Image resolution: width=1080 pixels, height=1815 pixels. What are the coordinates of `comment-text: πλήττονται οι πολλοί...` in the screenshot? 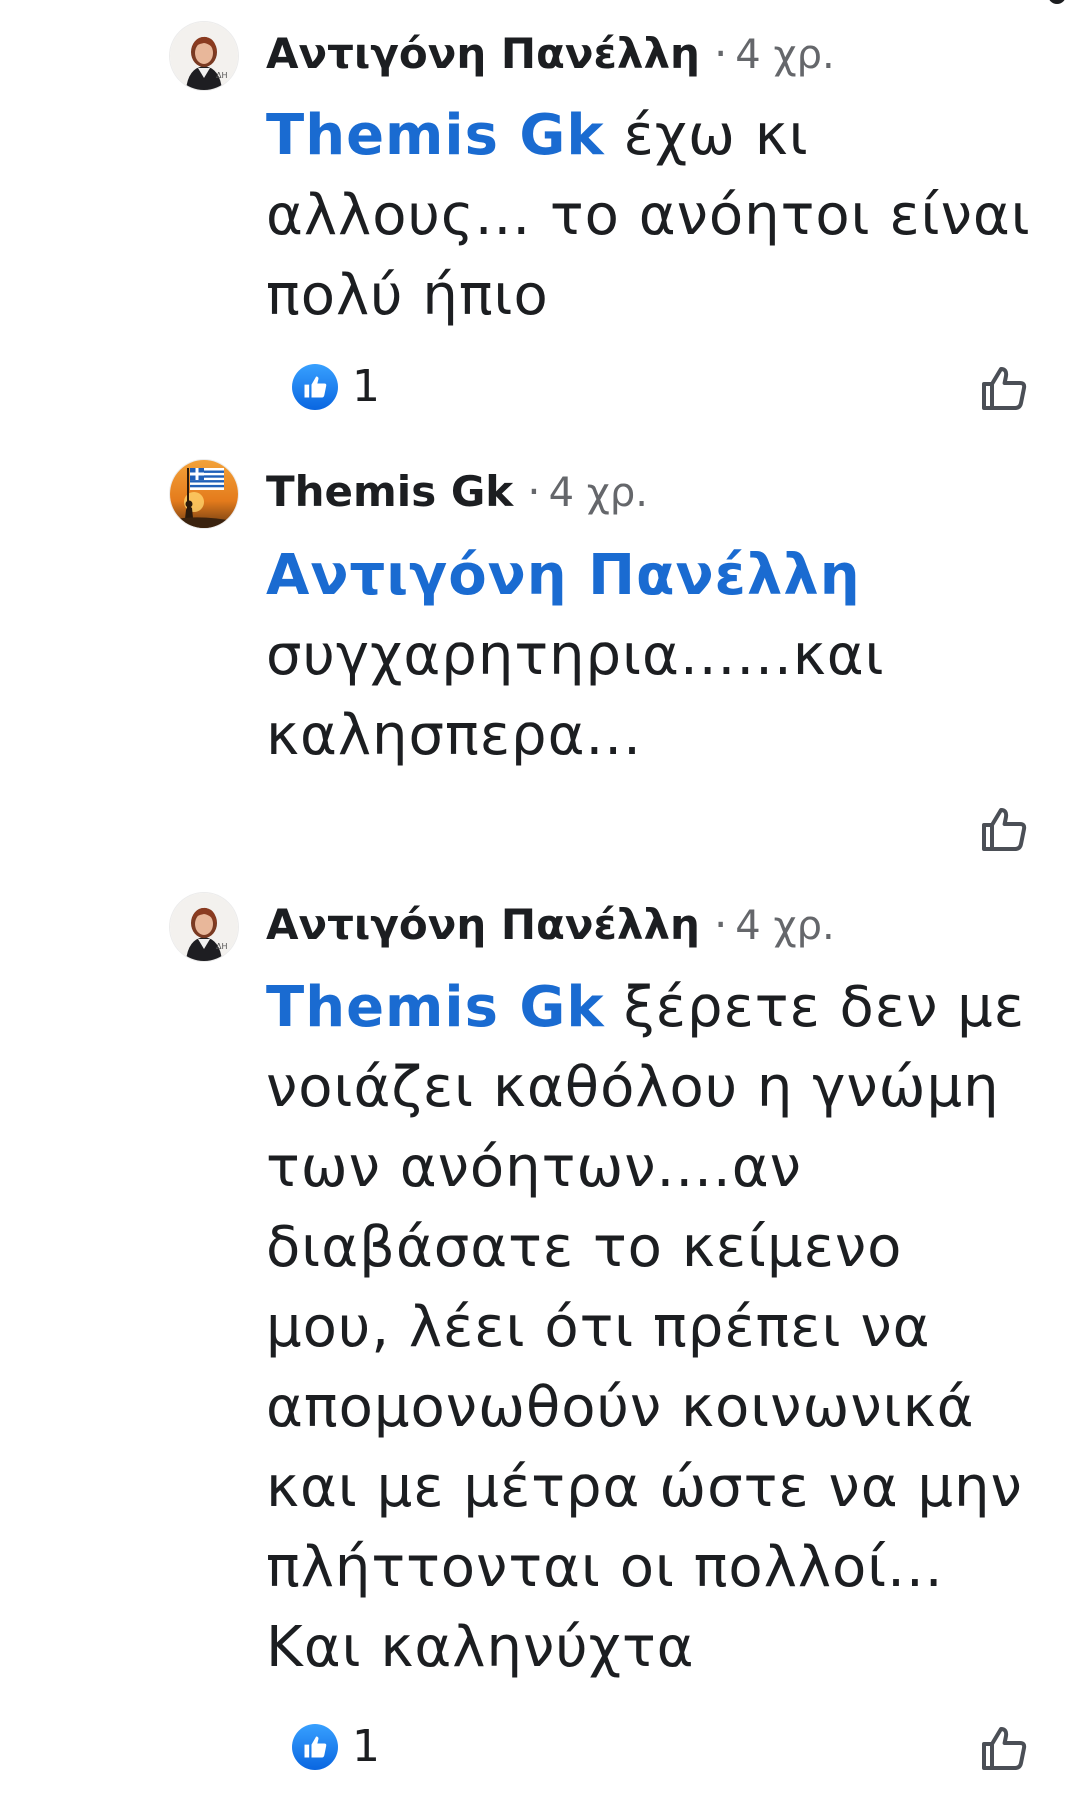 It's located at (605, 1567).